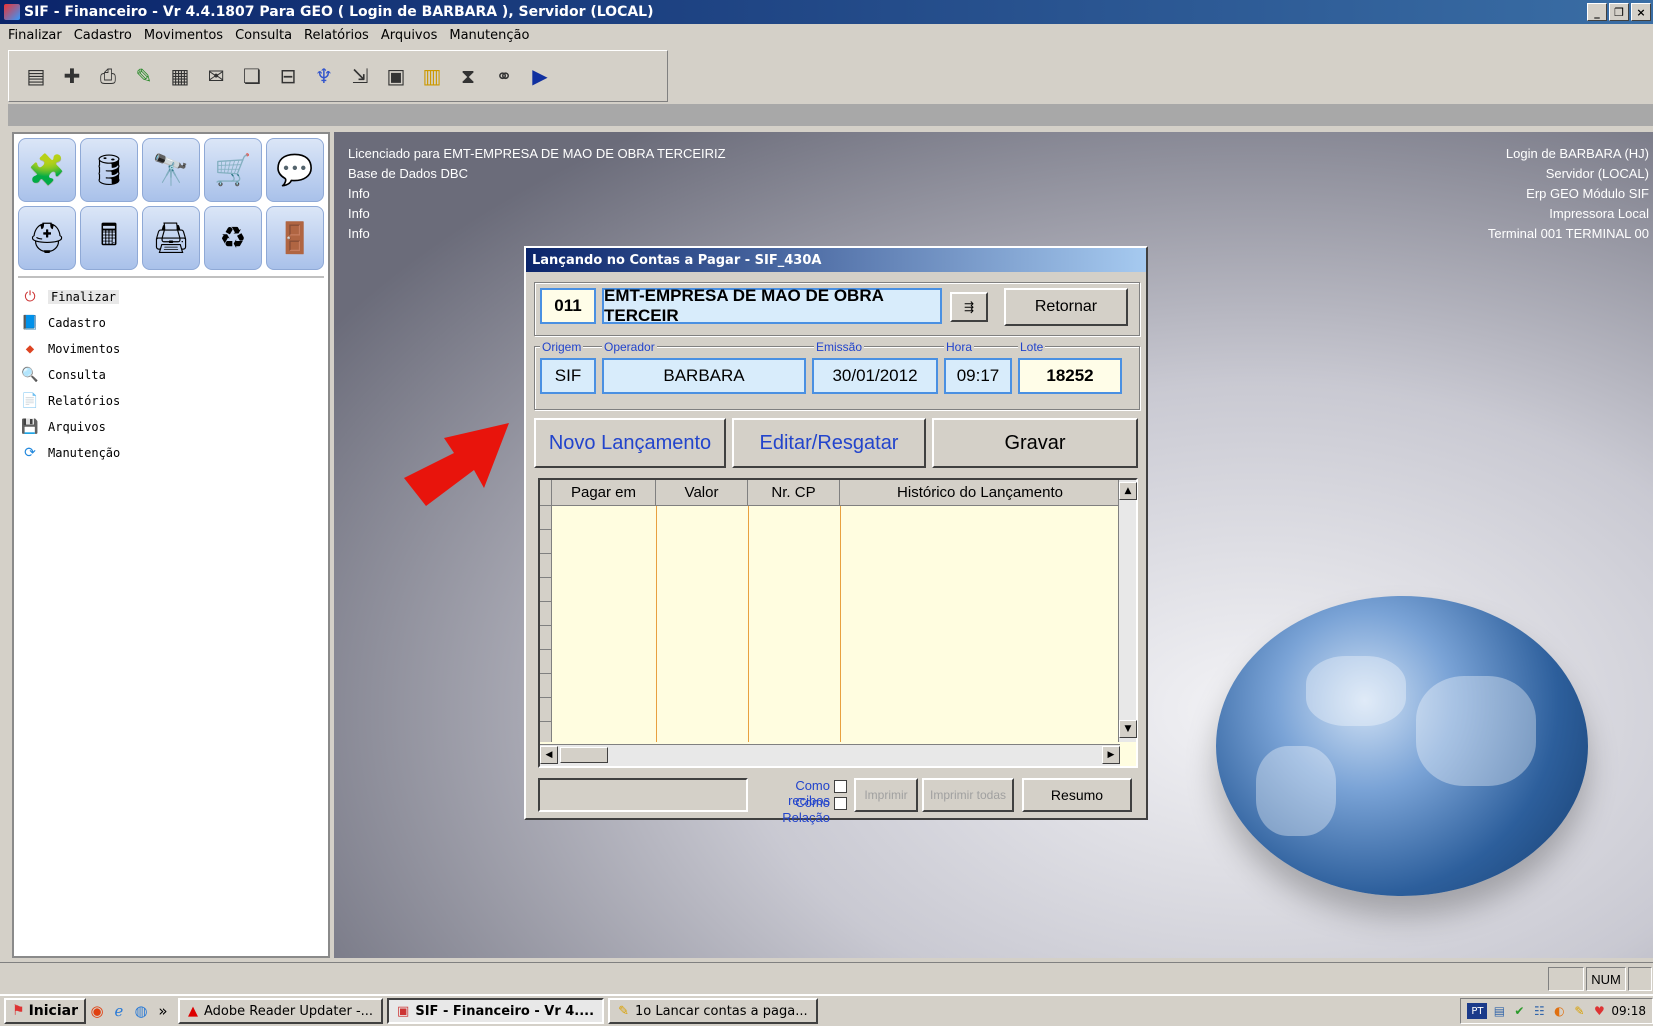  I want to click on database-add-icon: 🛢, so click(109, 170).